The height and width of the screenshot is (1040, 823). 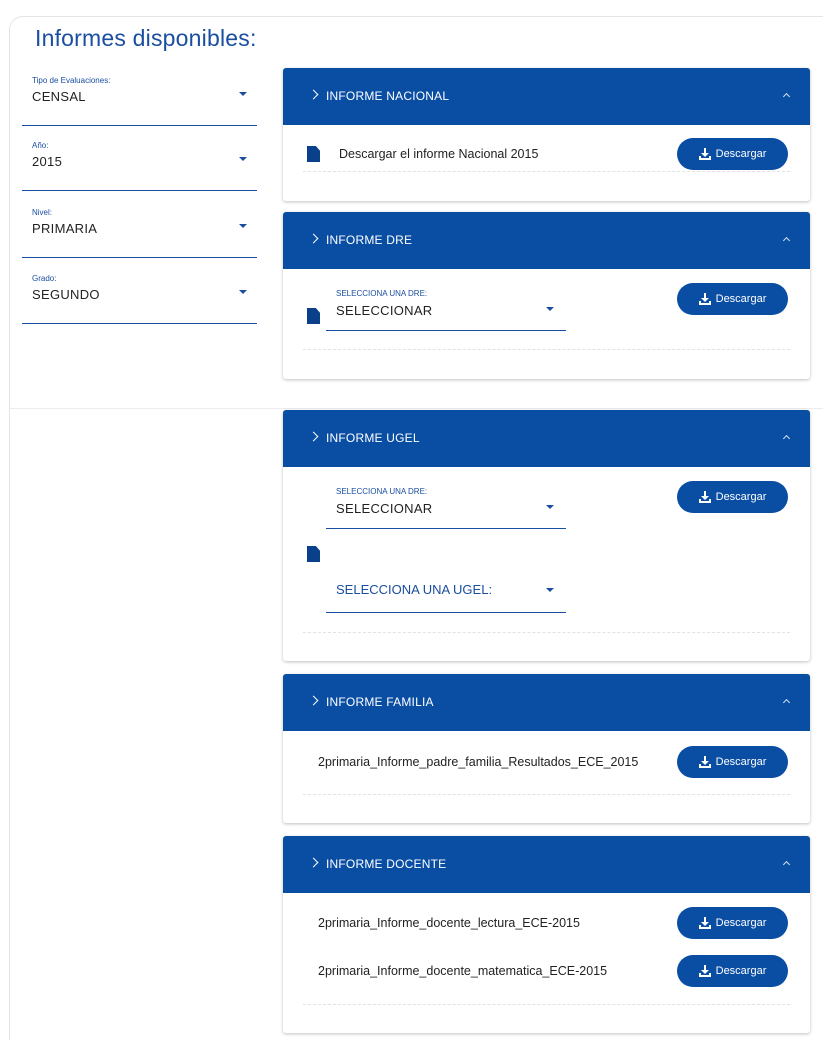 What do you see at coordinates (66, 294) in the screenshot?
I see `filter-value: SEGUNDO` at bounding box center [66, 294].